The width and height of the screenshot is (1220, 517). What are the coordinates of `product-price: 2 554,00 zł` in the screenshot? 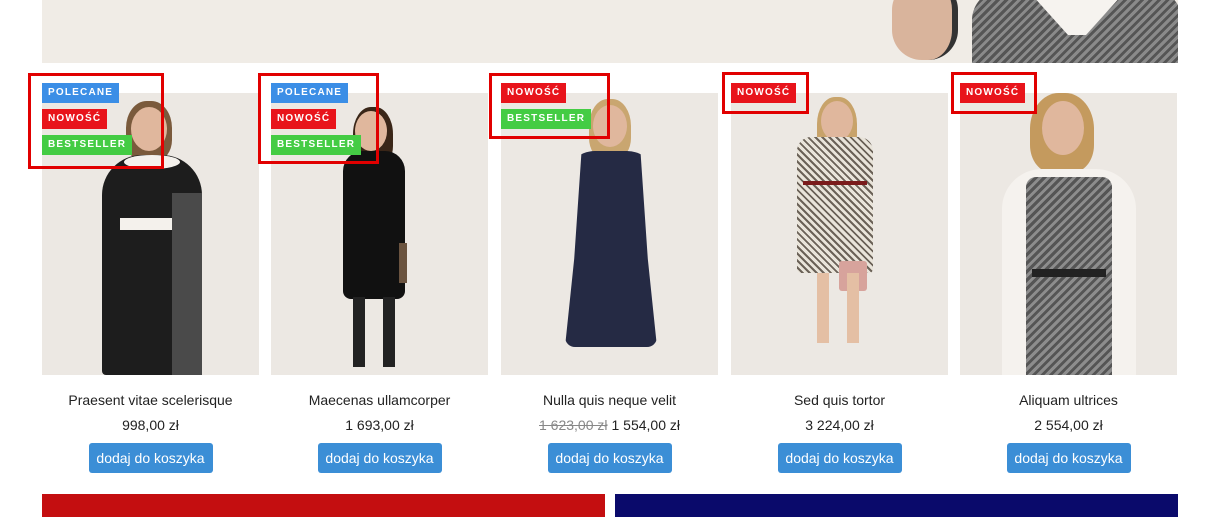 It's located at (1068, 425).